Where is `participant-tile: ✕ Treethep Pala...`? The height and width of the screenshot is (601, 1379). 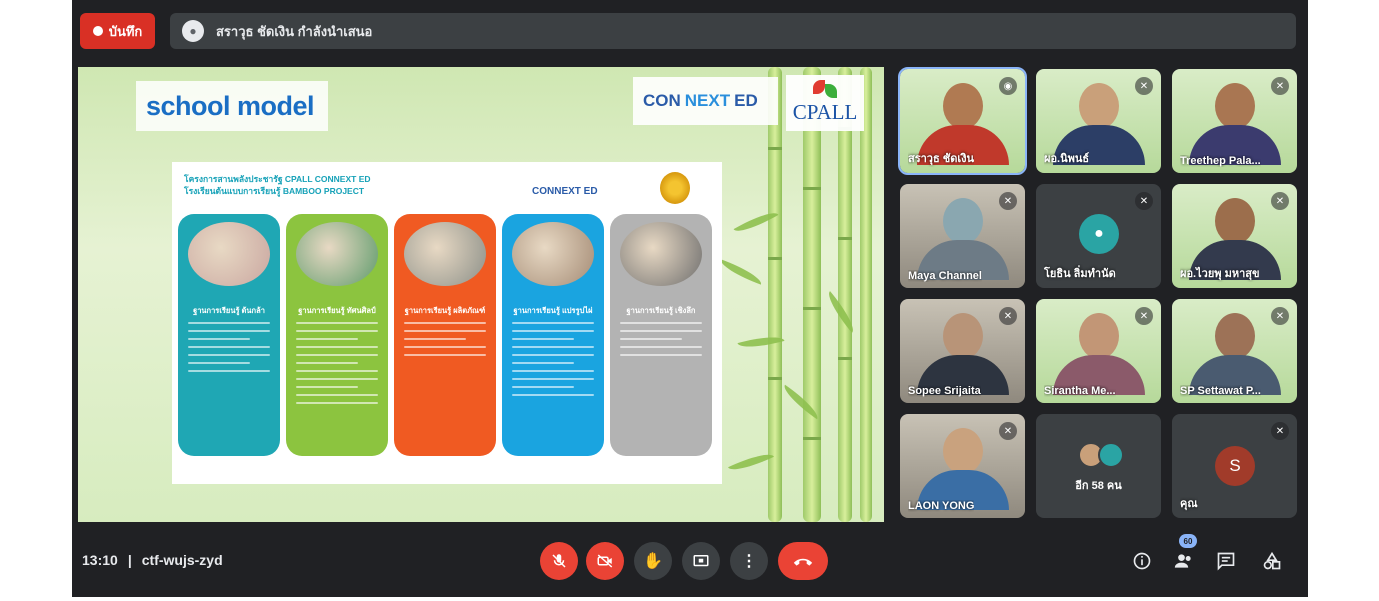
participant-tile: ✕ Treethep Pala... is located at coordinates (1234, 121).